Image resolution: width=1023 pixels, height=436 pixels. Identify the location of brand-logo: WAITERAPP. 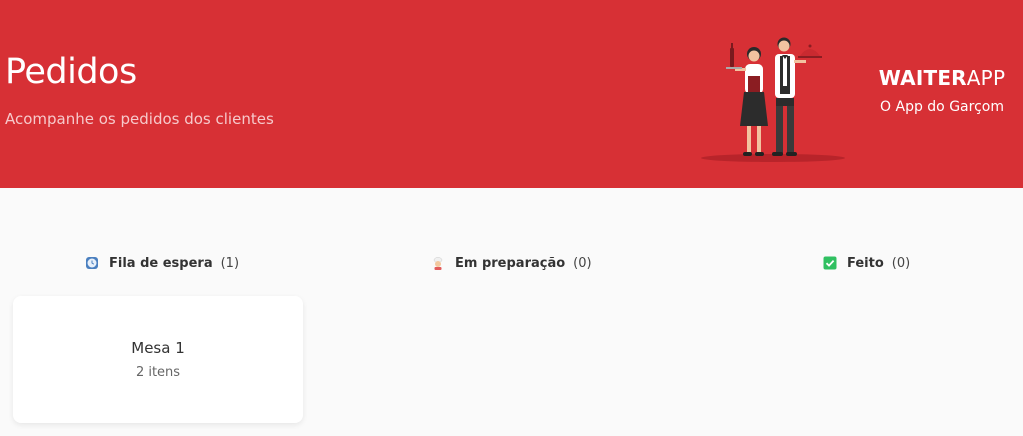
(942, 78).